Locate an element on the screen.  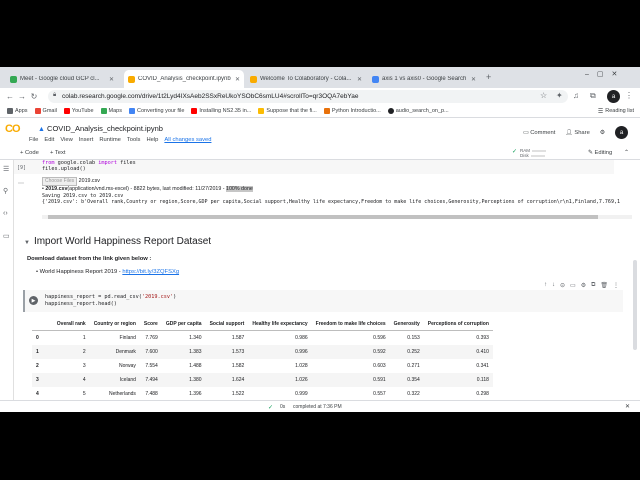
browser-tab-welcome-colab: Welcome To Colaboratory - Cola... ✕ is located at coordinates (306, 79).